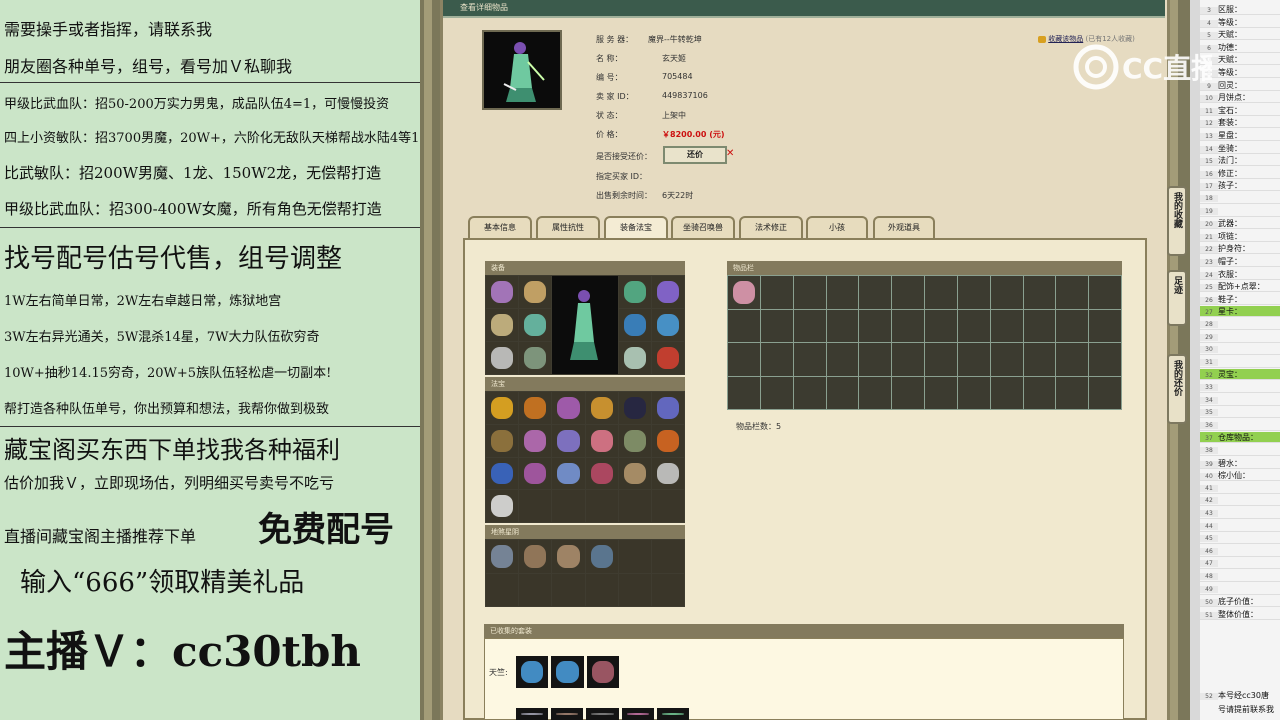 This screenshot has width=1280, height=720. I want to click on sheet-footer-row: 52 本号经cc30唐, so click(1240, 695).